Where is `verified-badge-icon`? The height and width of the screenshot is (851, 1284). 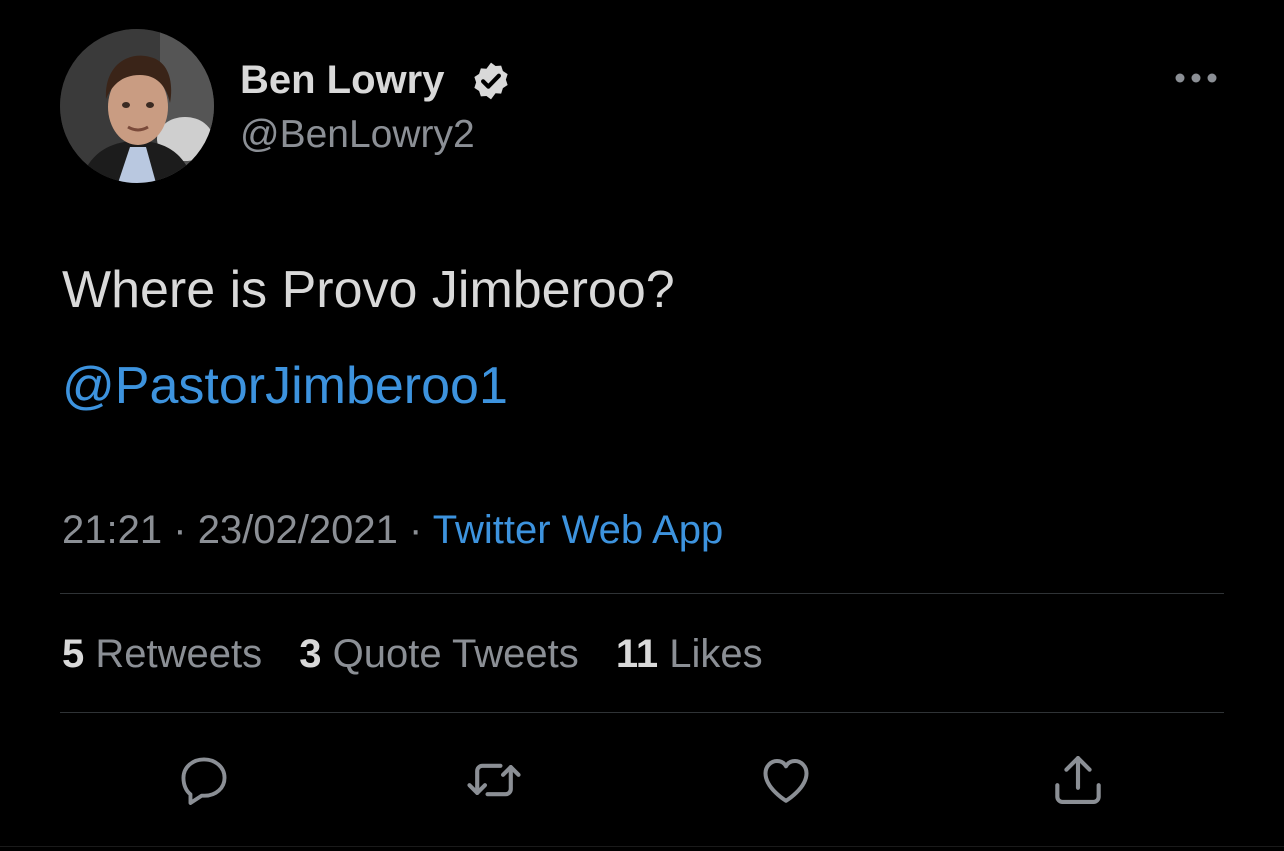
verified-badge-icon is located at coordinates (491, 81).